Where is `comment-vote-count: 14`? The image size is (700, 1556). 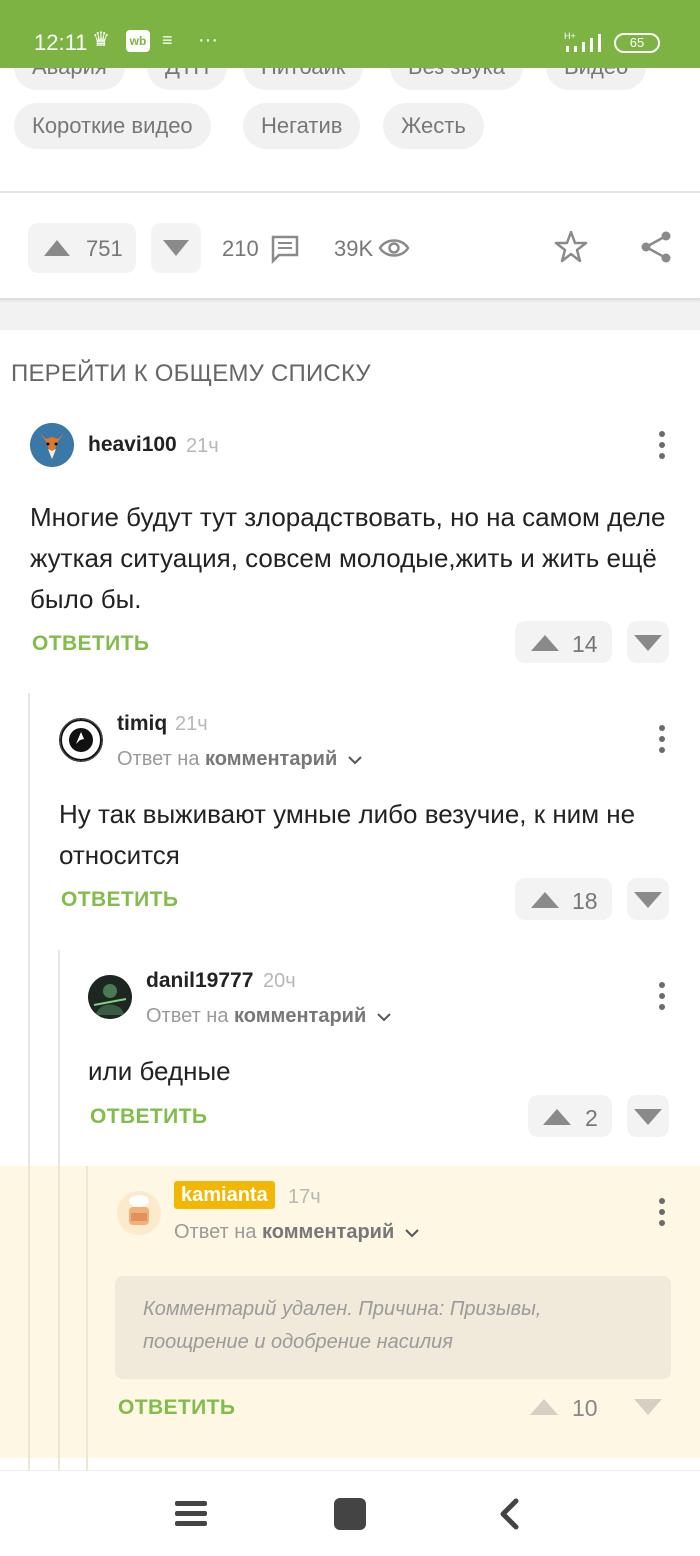 comment-vote-count: 14 is located at coordinates (585, 644).